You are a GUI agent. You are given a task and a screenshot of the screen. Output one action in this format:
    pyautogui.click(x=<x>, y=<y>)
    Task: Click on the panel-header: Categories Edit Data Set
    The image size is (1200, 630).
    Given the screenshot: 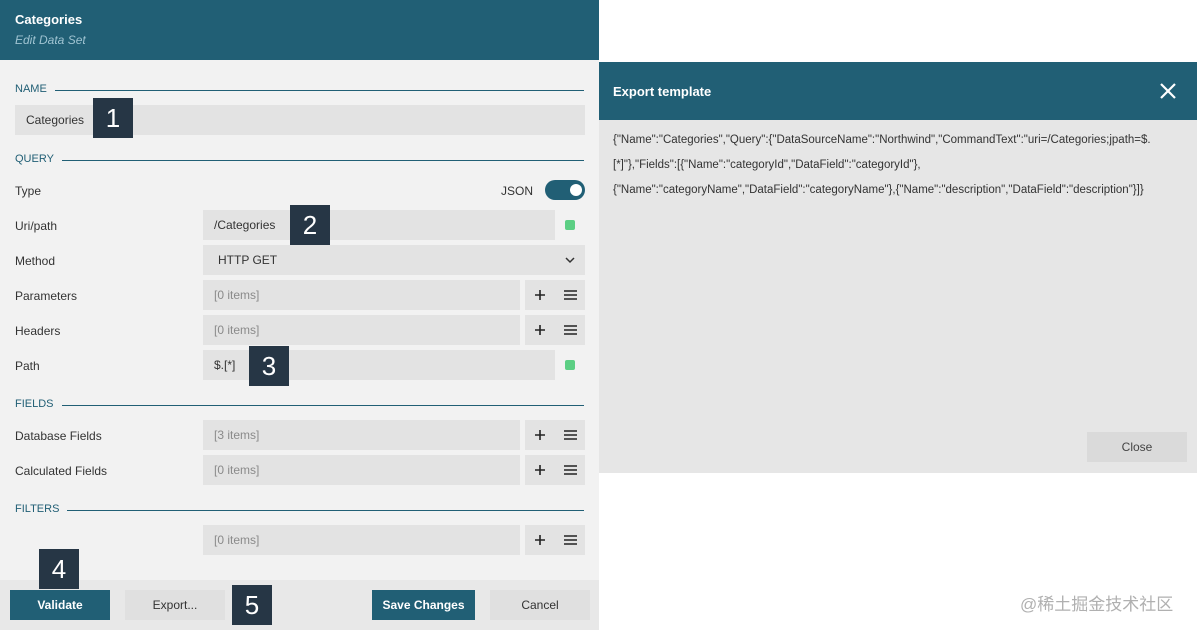 What is the action you would take?
    pyautogui.click(x=299, y=30)
    